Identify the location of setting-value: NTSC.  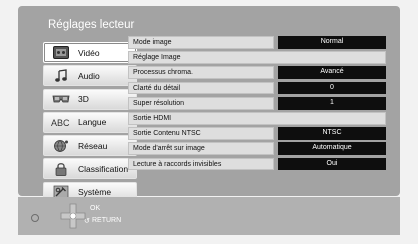
(332, 133).